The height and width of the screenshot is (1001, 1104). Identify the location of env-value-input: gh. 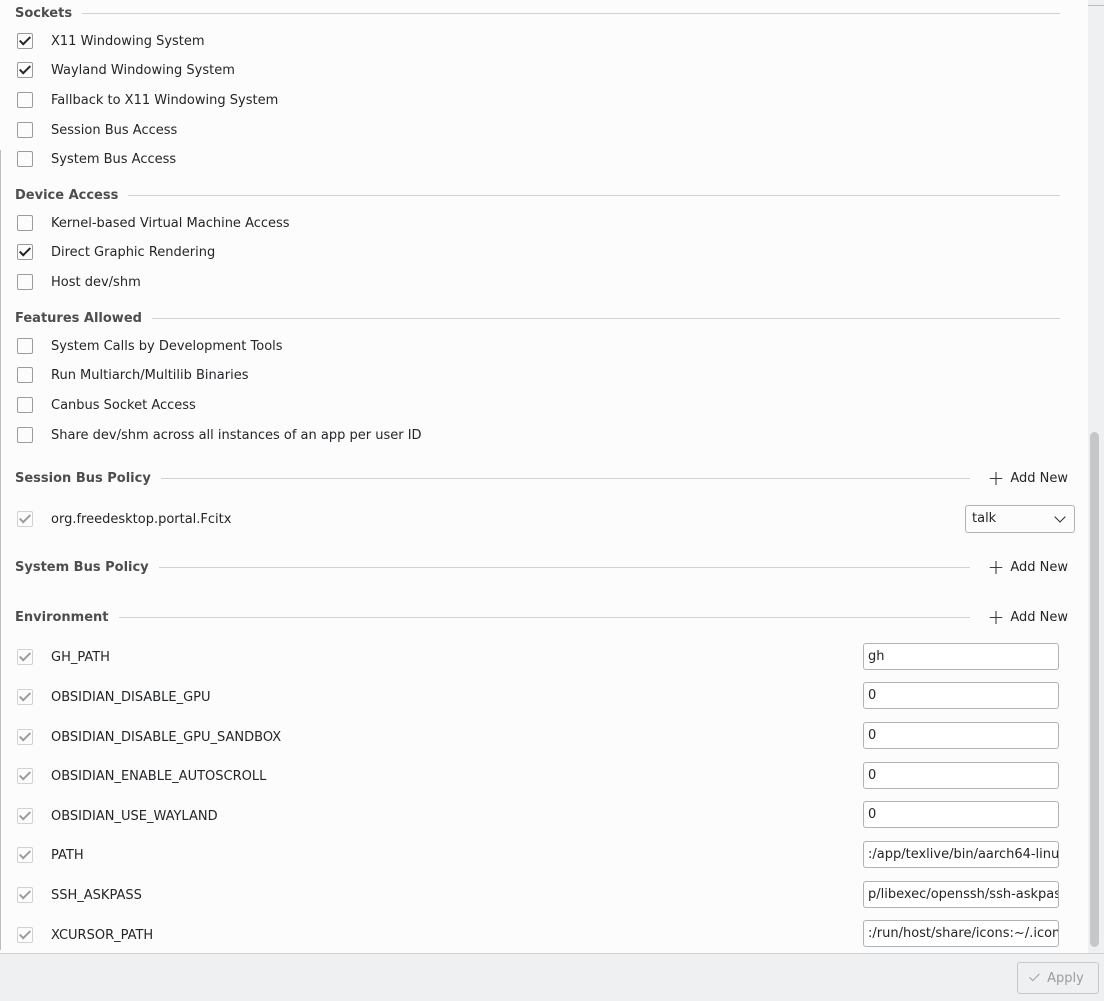
(961, 656).